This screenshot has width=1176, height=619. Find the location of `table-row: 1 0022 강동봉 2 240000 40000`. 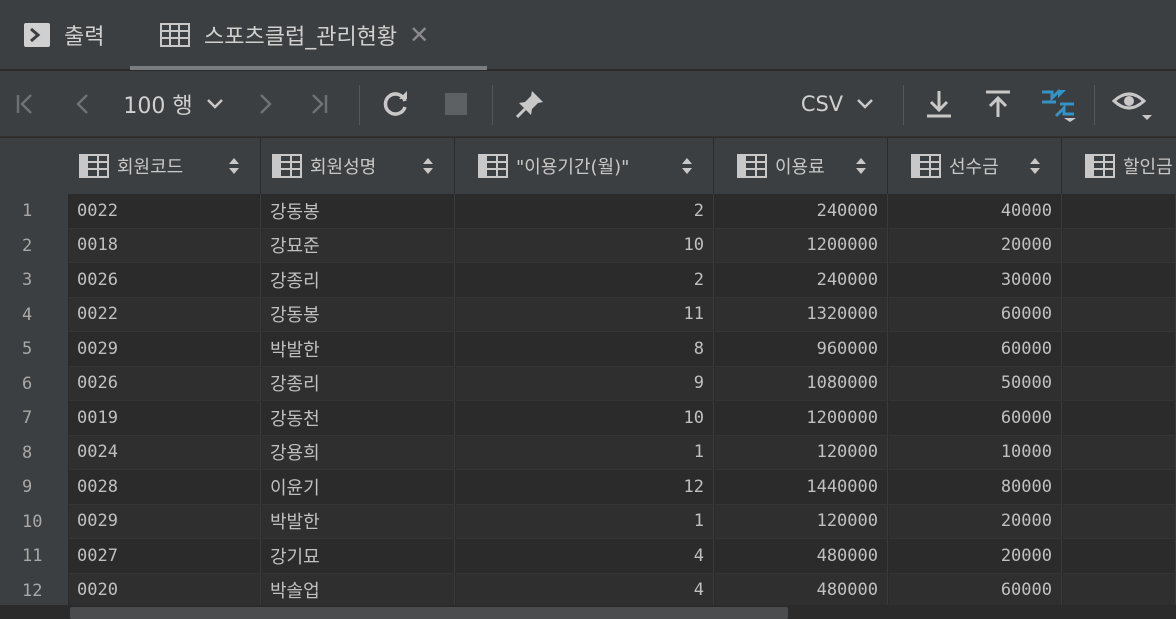

table-row: 1 0022 강동봉 2 240000 40000 is located at coordinates (588, 211).